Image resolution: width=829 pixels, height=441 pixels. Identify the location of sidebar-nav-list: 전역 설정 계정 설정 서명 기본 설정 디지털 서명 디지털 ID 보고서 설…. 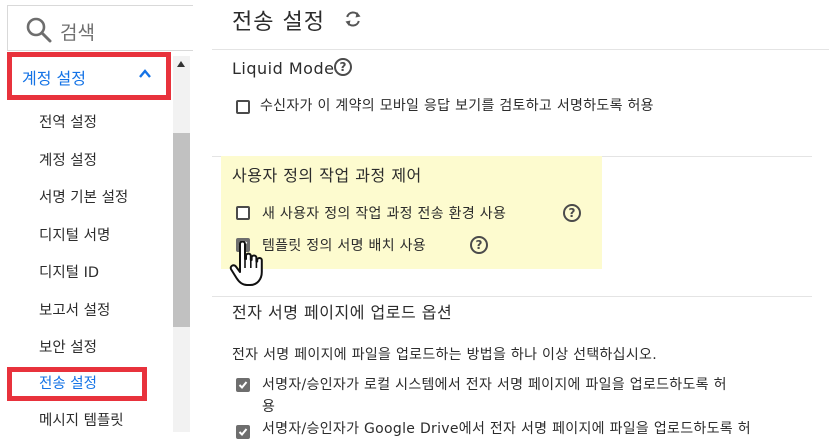
(90, 267).